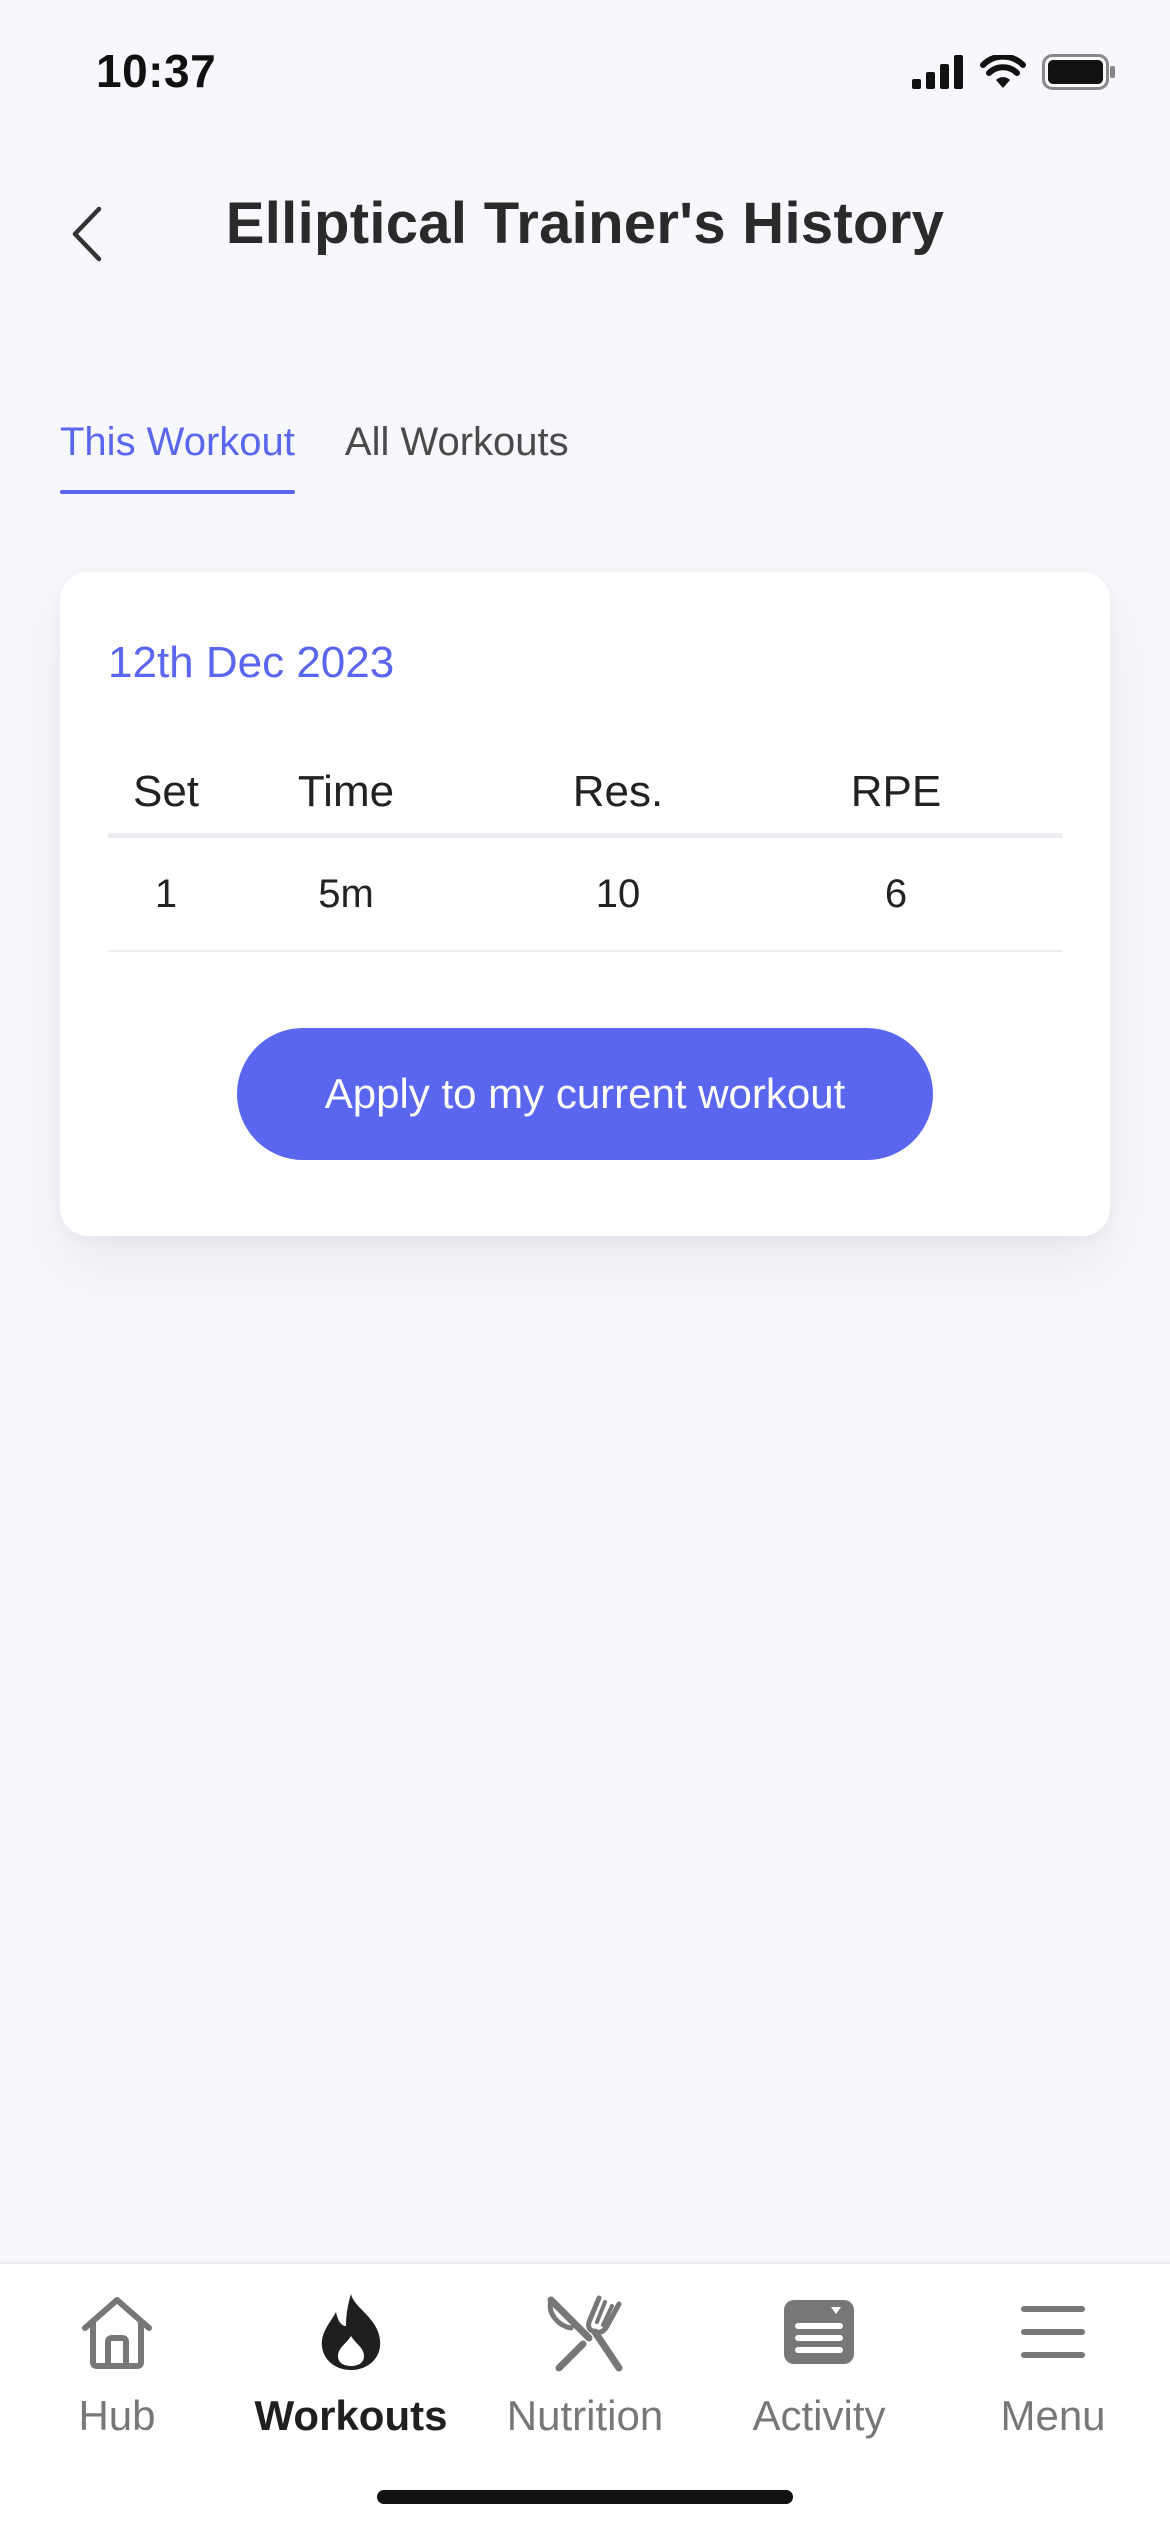  What do you see at coordinates (585, 75) in the screenshot?
I see `status-bar: 10:37` at bounding box center [585, 75].